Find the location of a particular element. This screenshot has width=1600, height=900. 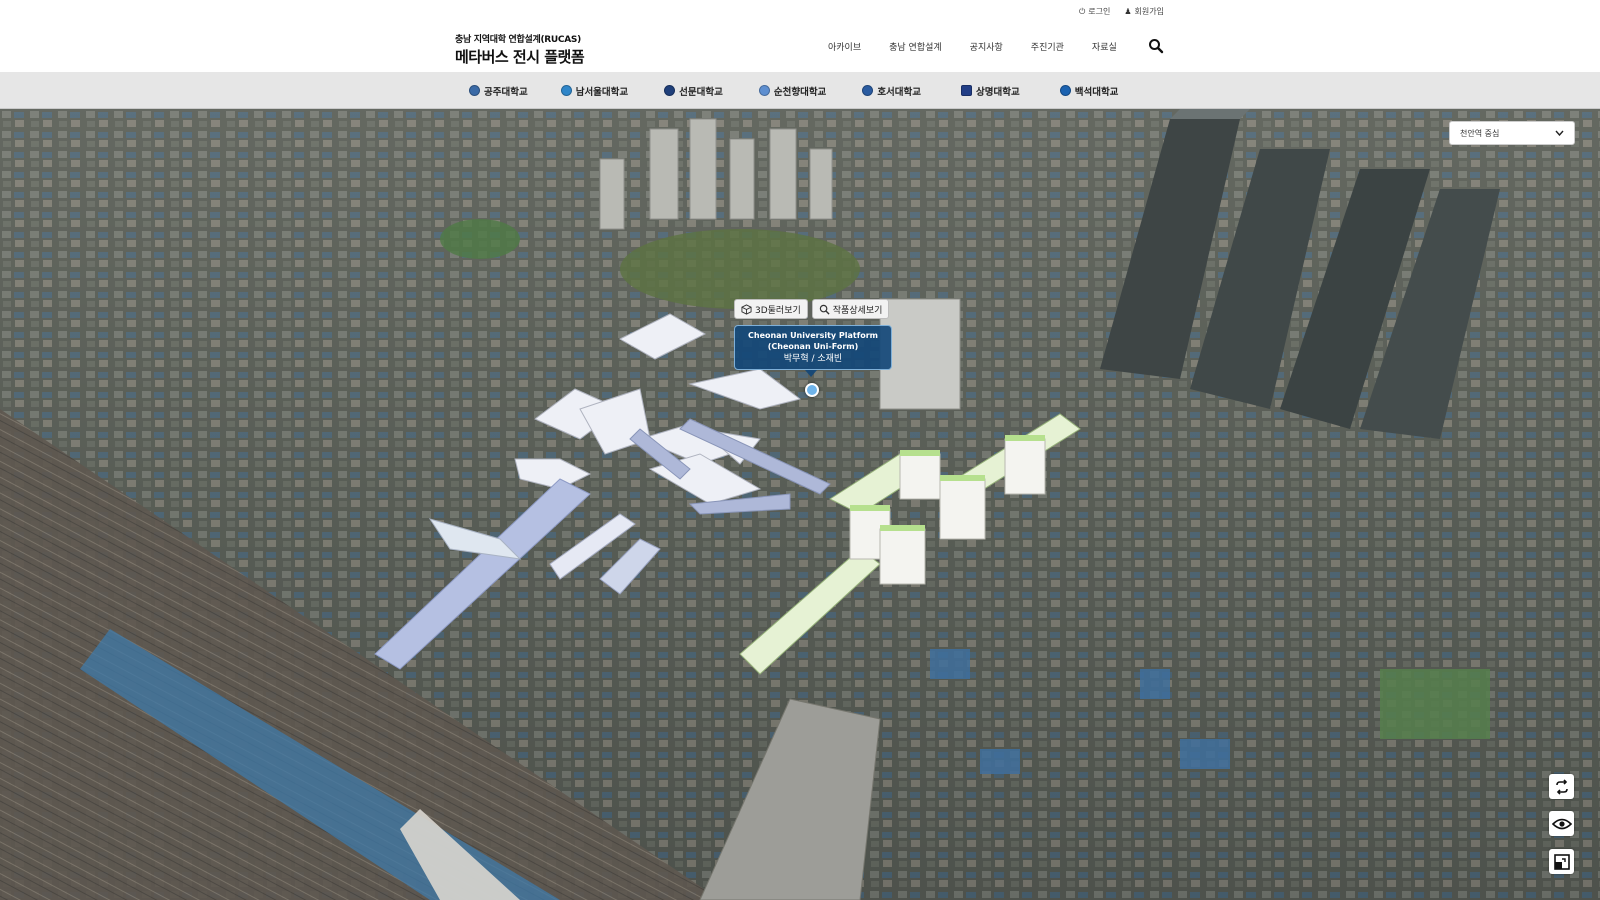

project-popup-actions: 3D둘러보기 작품상세보기 is located at coordinates (812, 309).